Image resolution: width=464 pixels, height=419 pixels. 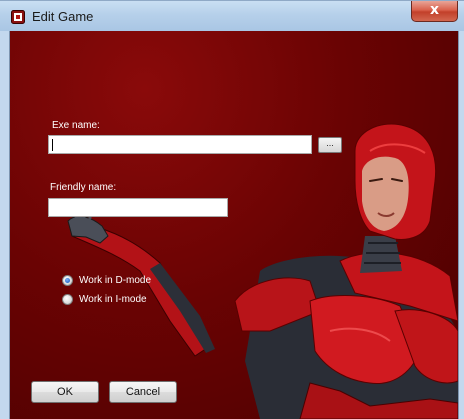 I want to click on radio-i-mode-label: Work in I-mode, so click(x=113, y=299).